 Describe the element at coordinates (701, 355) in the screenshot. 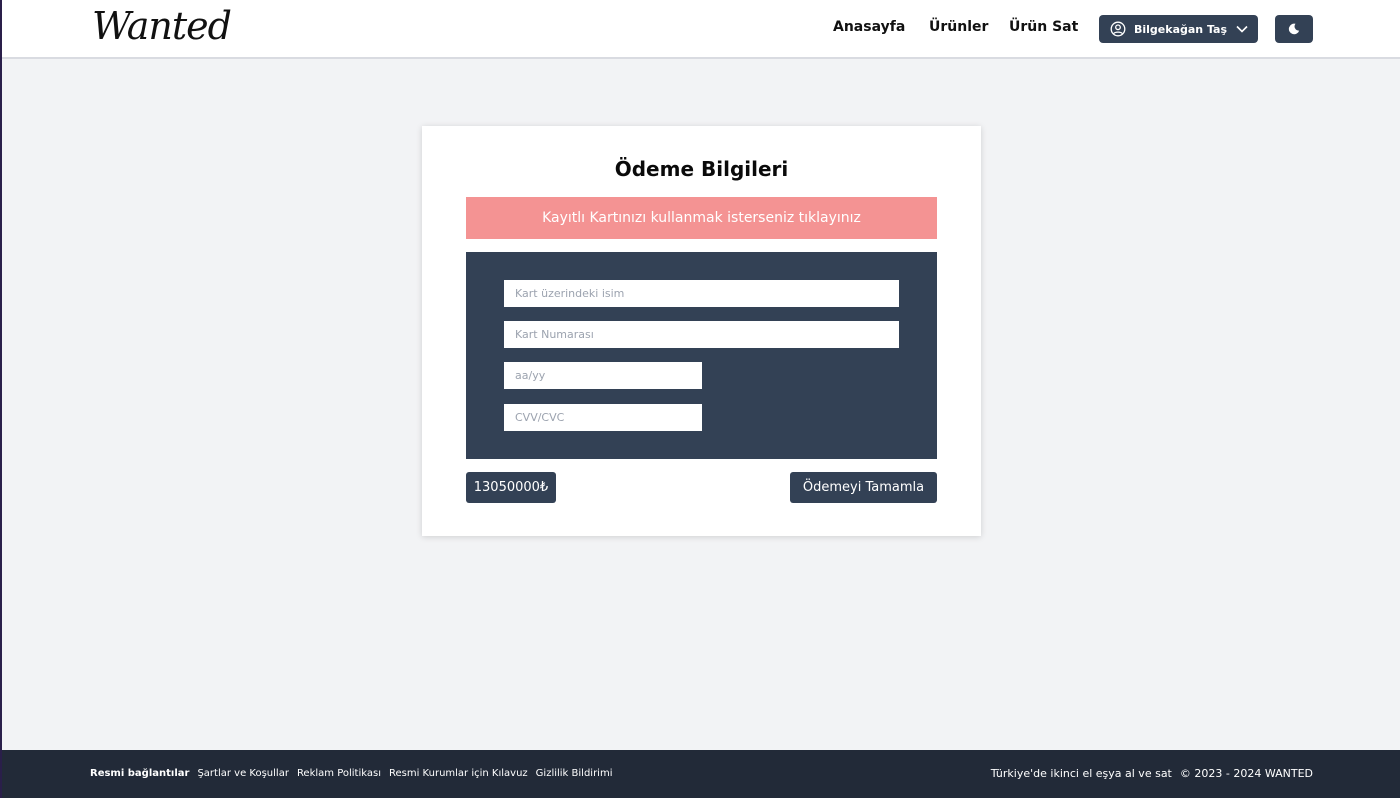

I see `card-form-panel` at that location.